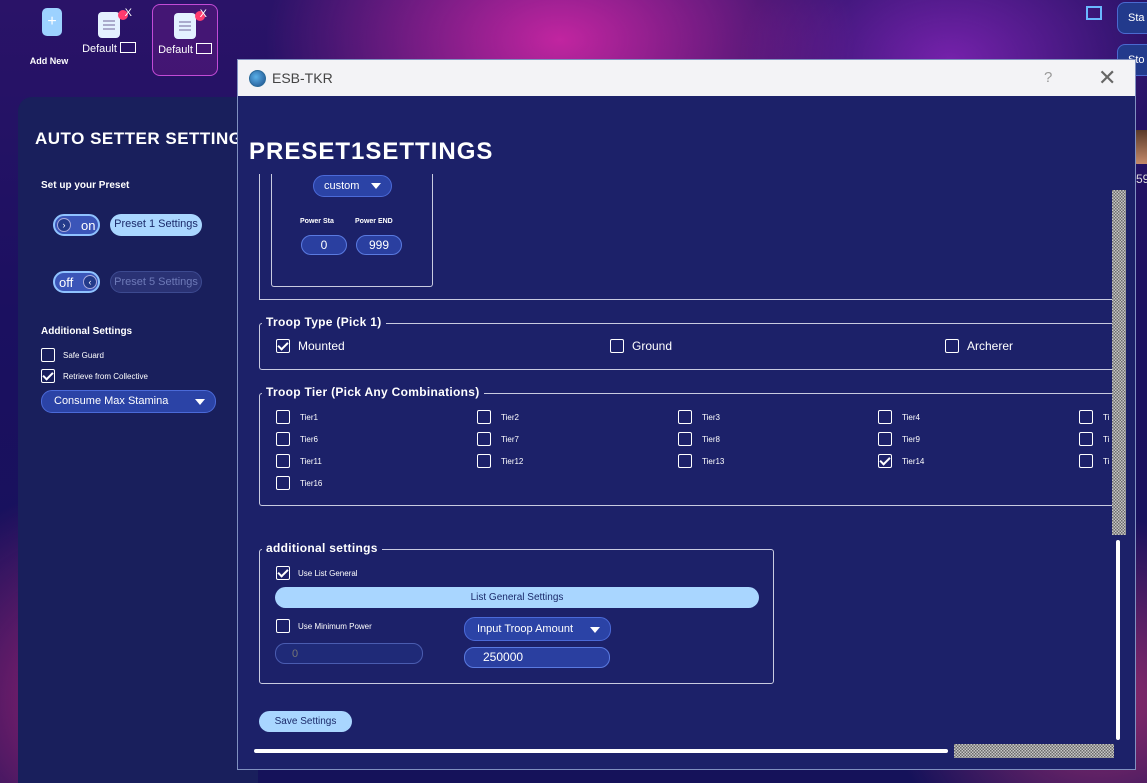 The width and height of the screenshot is (1147, 783). Describe the element at coordinates (699, 439) in the screenshot. I see `tier-checkbox: Tier8` at that location.